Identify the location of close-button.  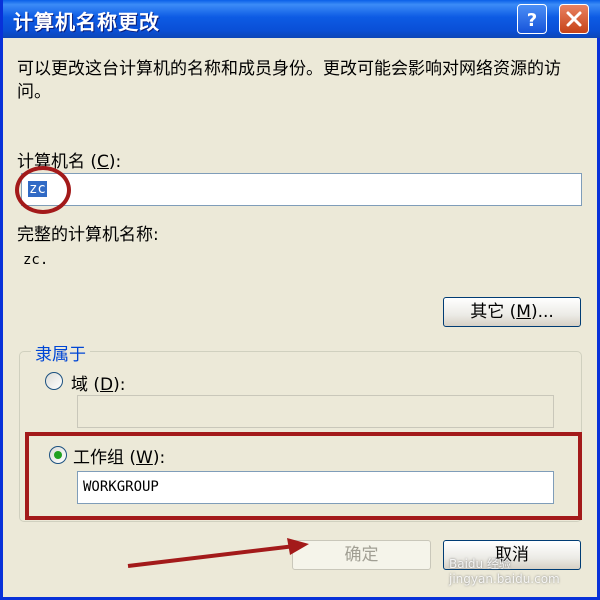
(574, 19).